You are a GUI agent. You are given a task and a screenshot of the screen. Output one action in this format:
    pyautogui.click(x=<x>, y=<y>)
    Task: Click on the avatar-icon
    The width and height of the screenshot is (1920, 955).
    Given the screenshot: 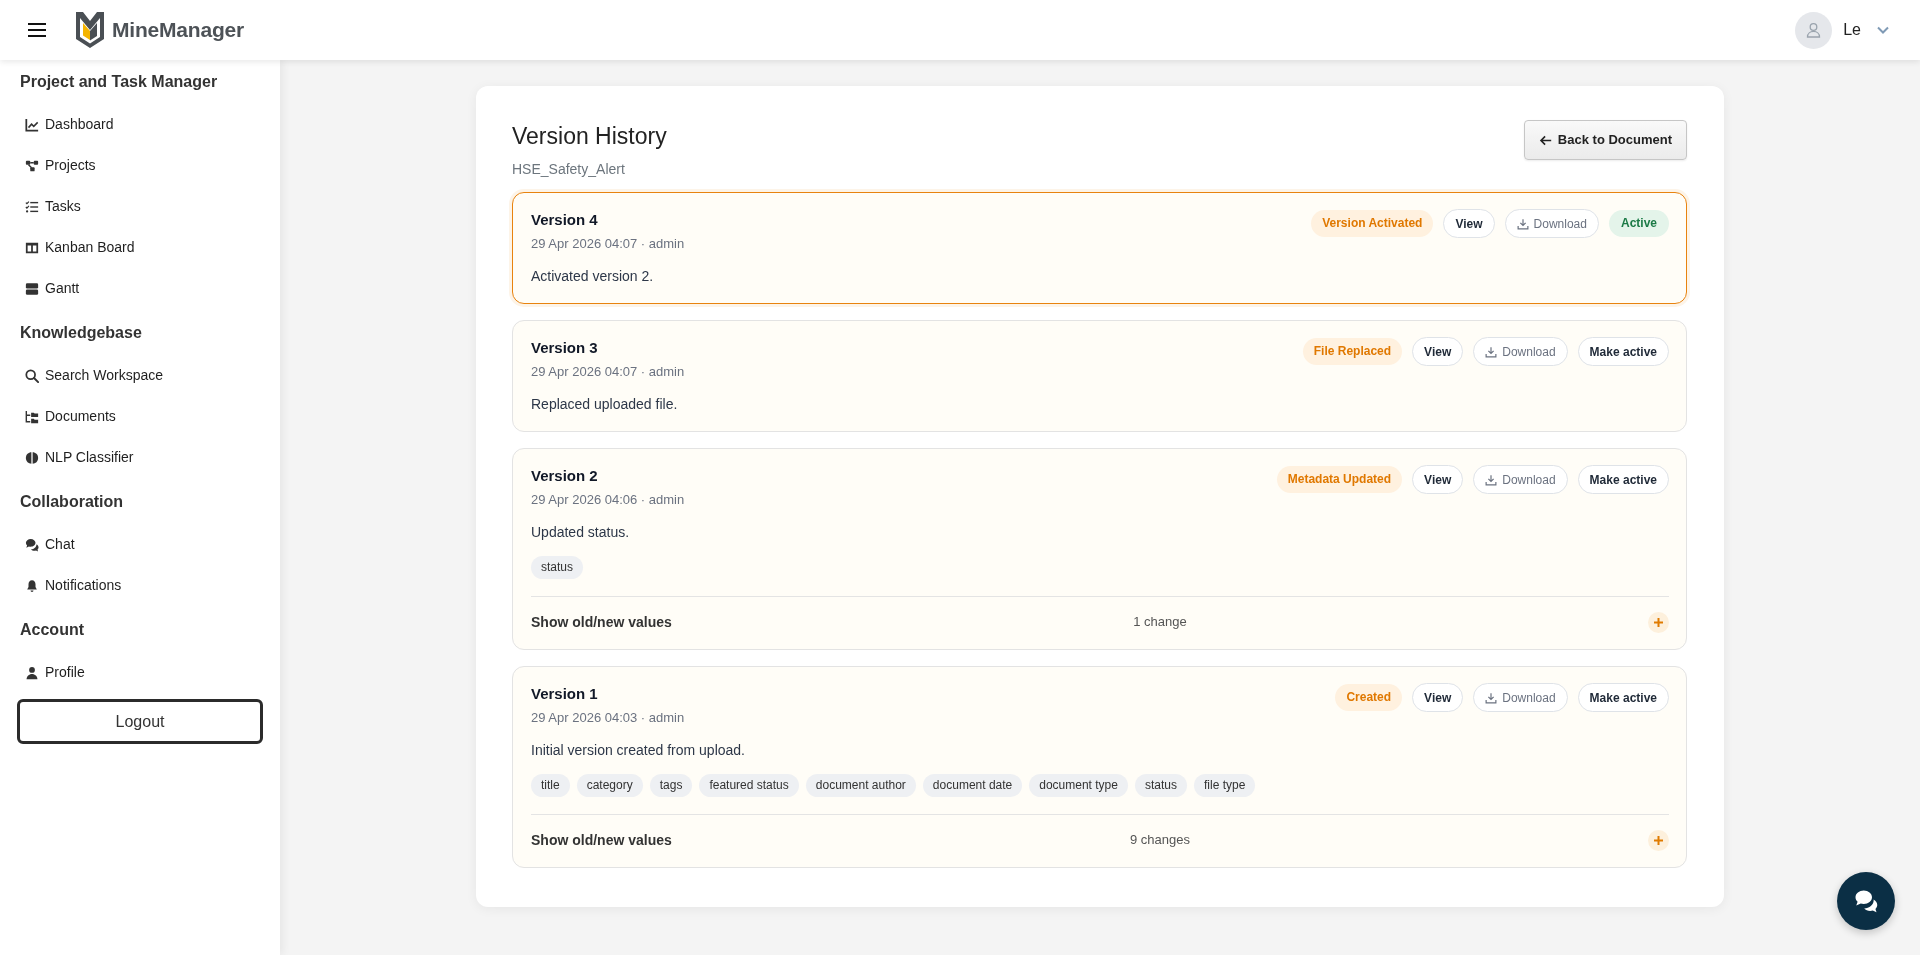 What is the action you would take?
    pyautogui.click(x=1814, y=30)
    